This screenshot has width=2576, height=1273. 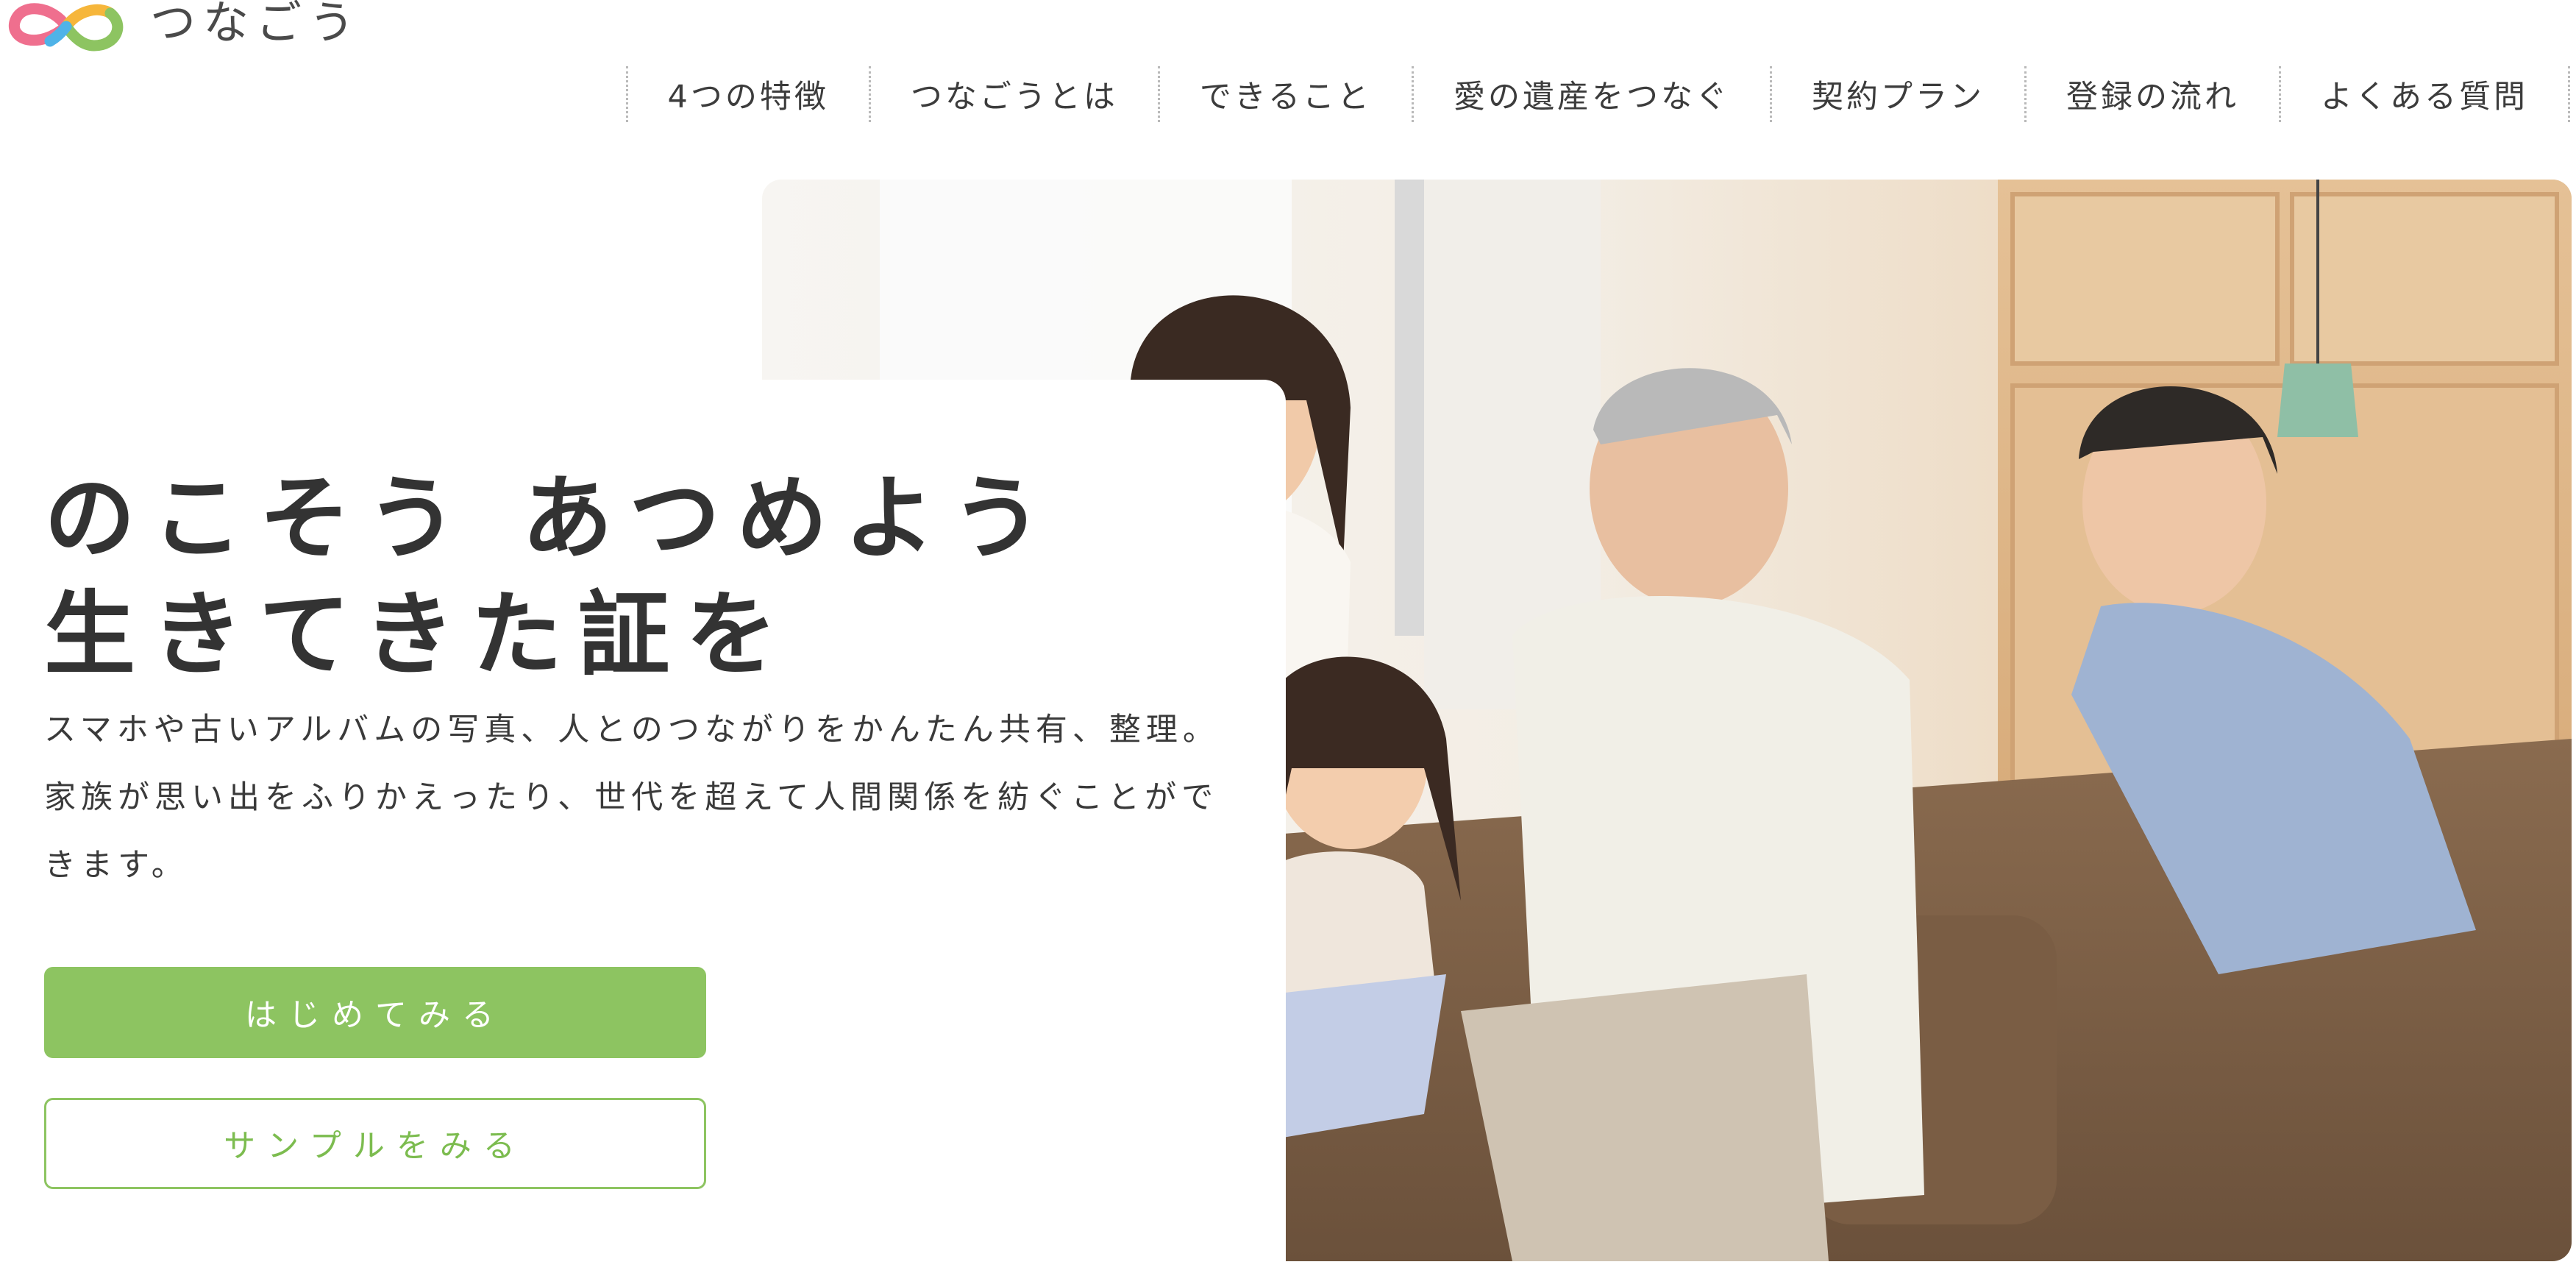 What do you see at coordinates (551, 519) in the screenshot?
I see `catchphrase-line-1: のこそう あつめよう` at bounding box center [551, 519].